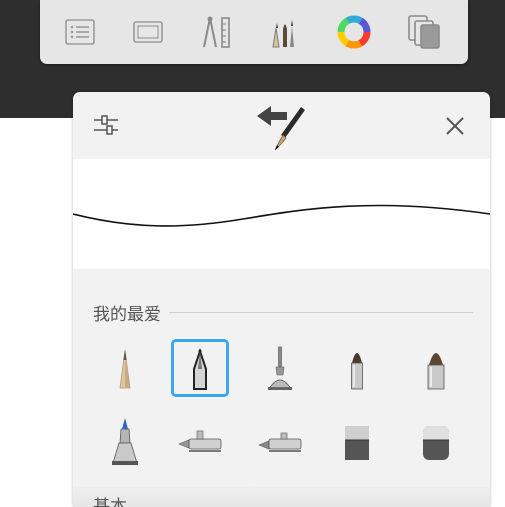 The width and height of the screenshot is (505, 507). I want to click on color-wheel-icon, so click(354, 32).